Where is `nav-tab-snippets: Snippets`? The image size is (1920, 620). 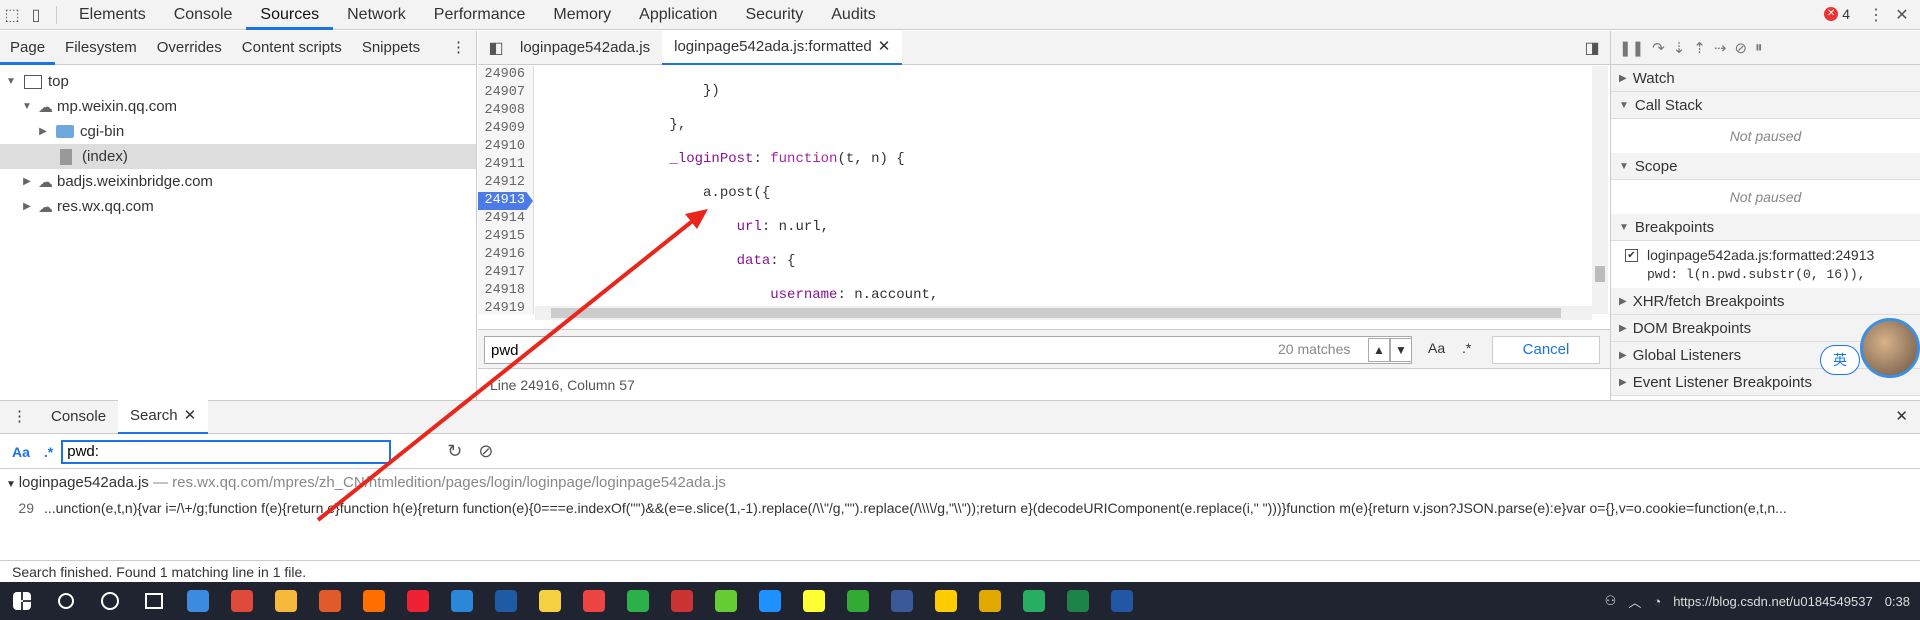 nav-tab-snippets: Snippets is located at coordinates (391, 48).